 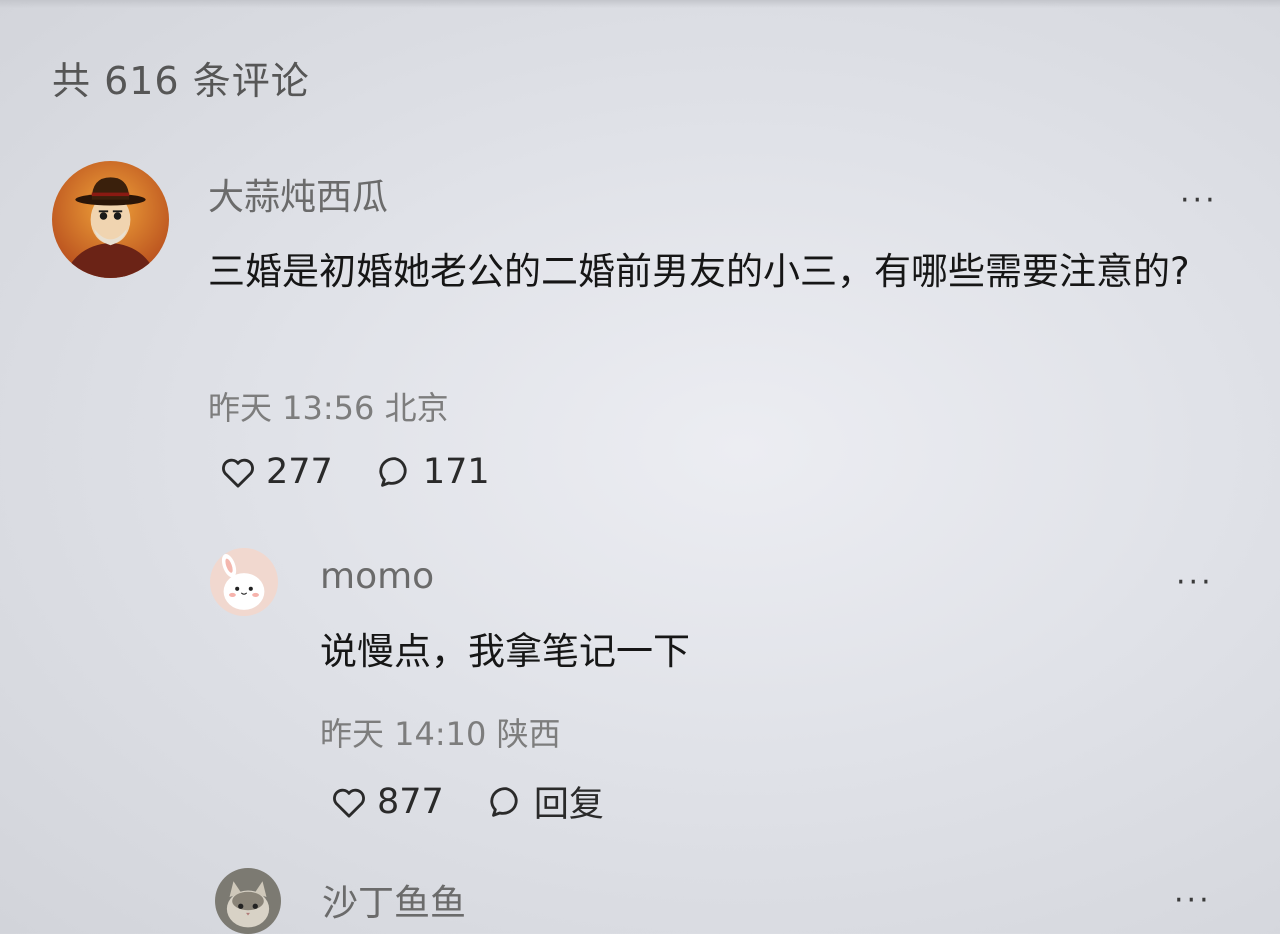 I want to click on reply-button: 回复, so click(x=545, y=801).